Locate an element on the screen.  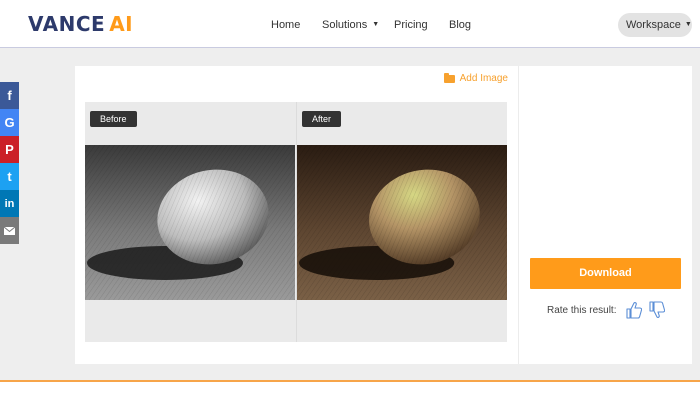
after-label: After is located at coordinates (322, 119).